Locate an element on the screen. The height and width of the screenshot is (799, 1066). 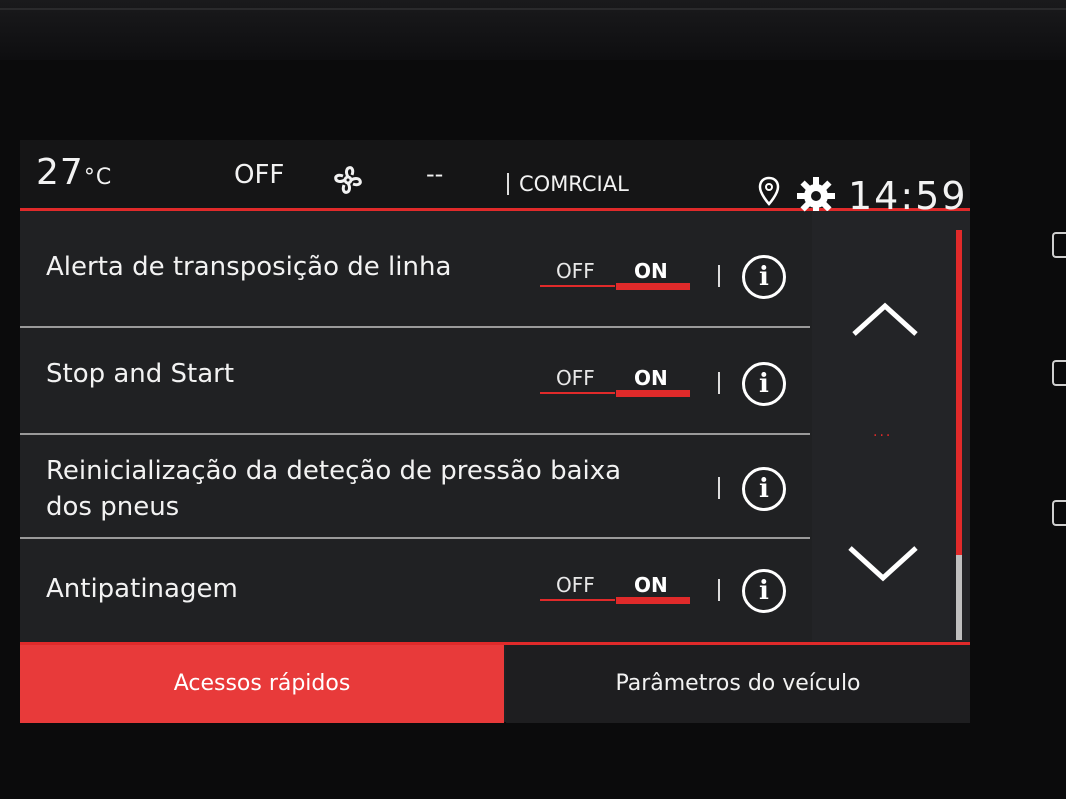
lane-departure-toggle: OFF ON is located at coordinates (615, 275).